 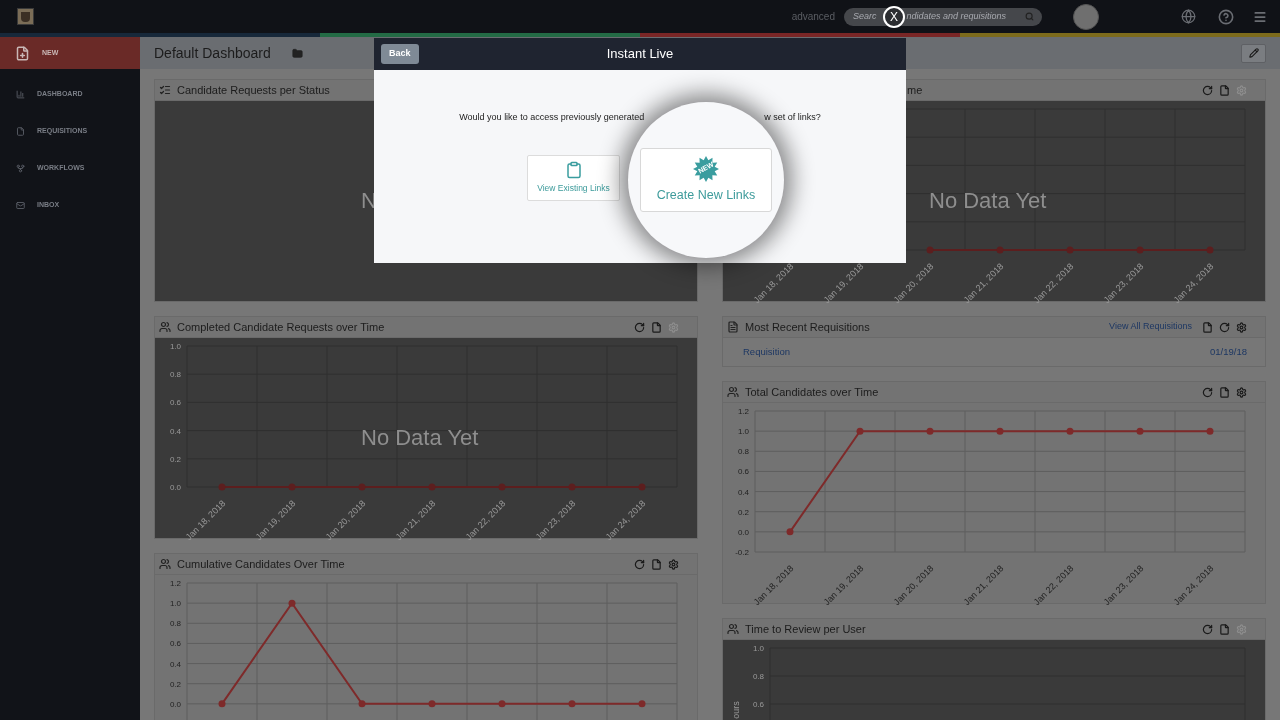 I want to click on view-links-button: View Existing Links, so click(x=573, y=177).